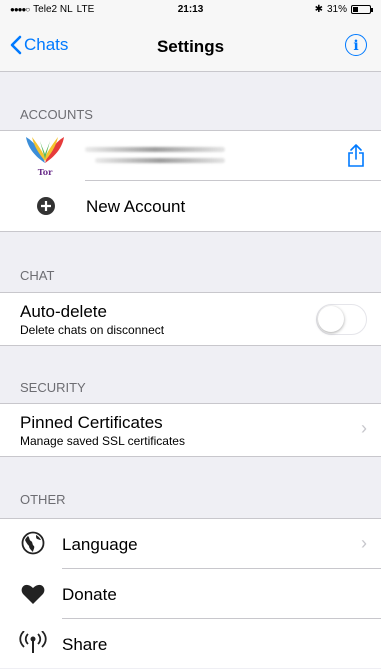 Image resolution: width=381 pixels, height=669 pixels. I want to click on share-label: Share, so click(85, 644).